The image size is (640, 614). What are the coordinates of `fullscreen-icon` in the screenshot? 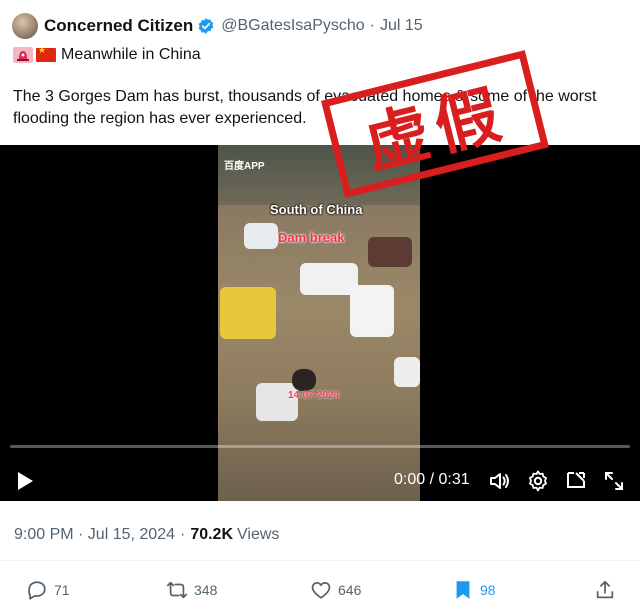 It's located at (614, 481).